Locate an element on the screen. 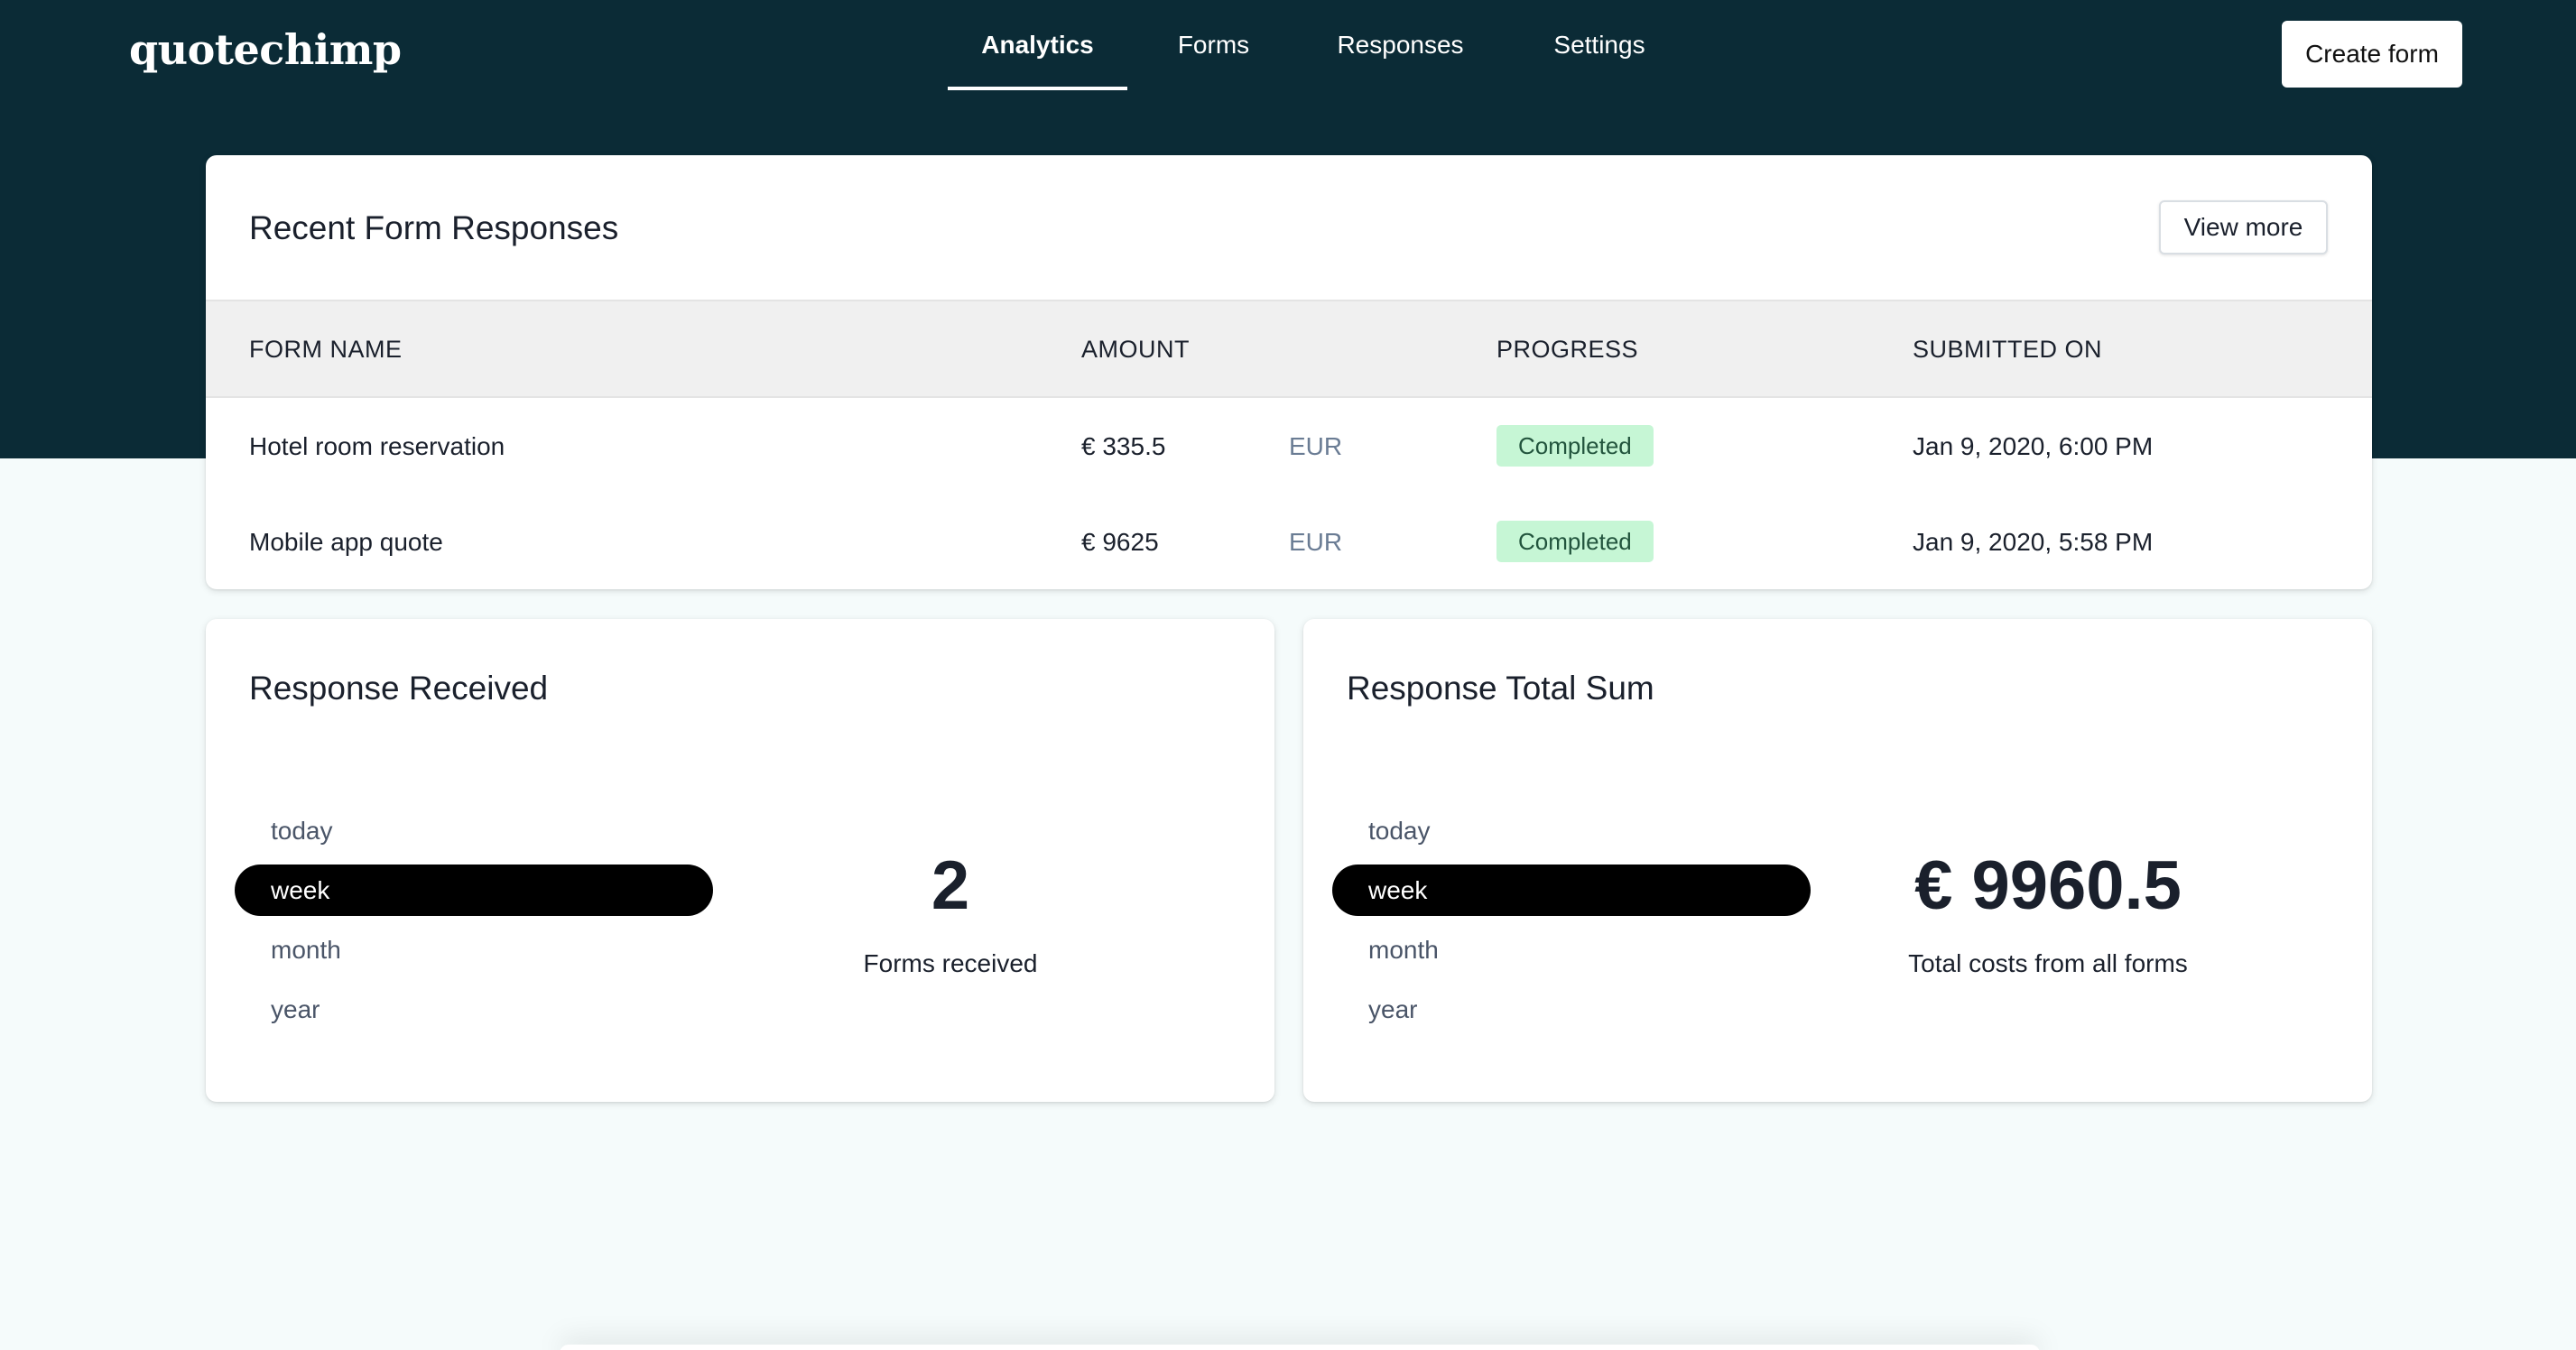  nav-tab-analytics: Analytics is located at coordinates (1037, 45).